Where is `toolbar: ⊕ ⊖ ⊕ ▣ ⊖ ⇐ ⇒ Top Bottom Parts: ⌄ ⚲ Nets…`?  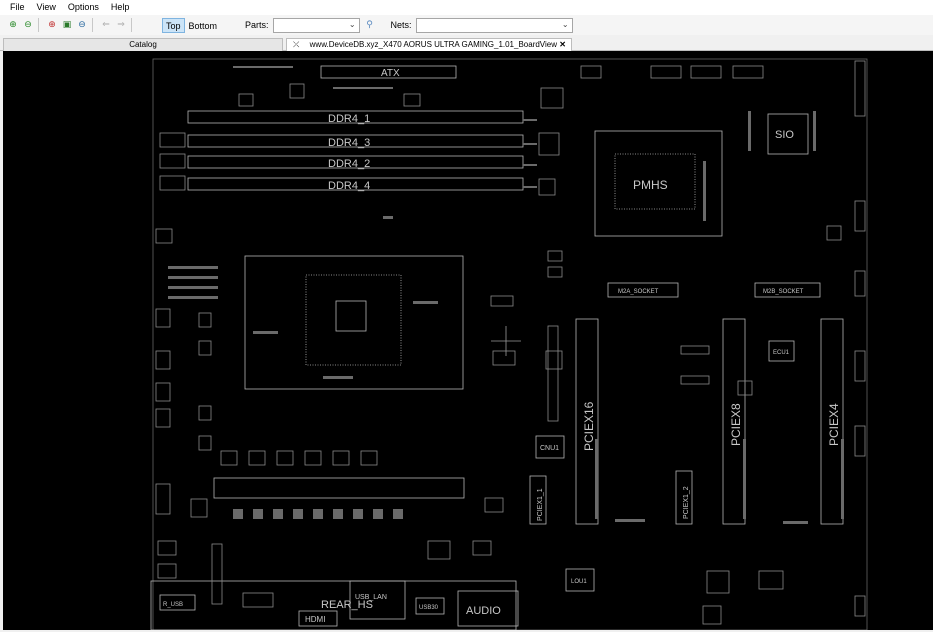
toolbar: ⊕ ⊖ ⊕ ▣ ⊖ ⇐ ⇒ Top Bottom Parts: ⌄ ⚲ Nets… is located at coordinates (466, 25).